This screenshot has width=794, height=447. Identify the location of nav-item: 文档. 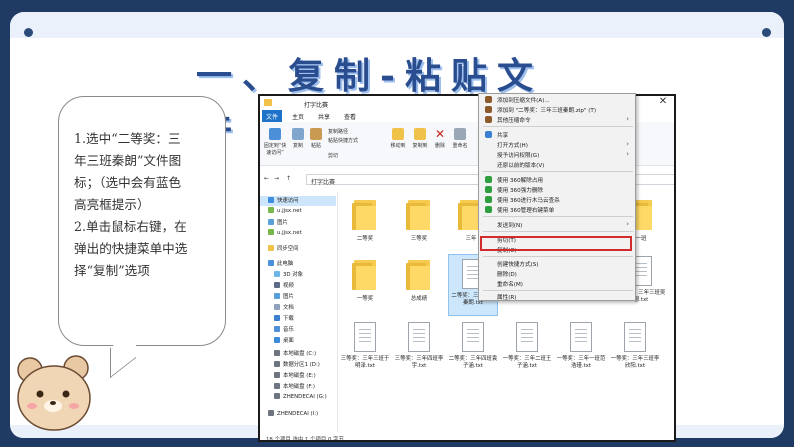
(284, 308).